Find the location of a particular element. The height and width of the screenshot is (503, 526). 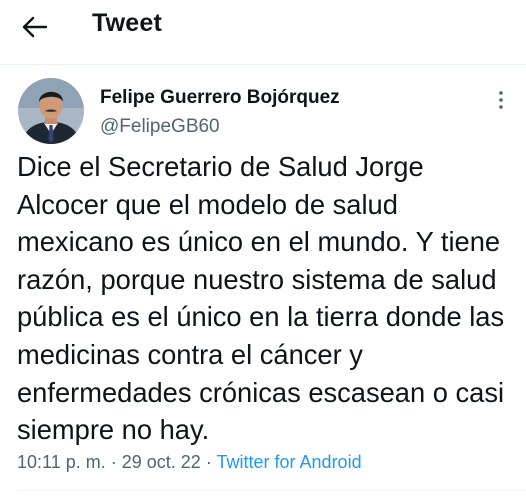

header-divider is located at coordinates (263, 64).